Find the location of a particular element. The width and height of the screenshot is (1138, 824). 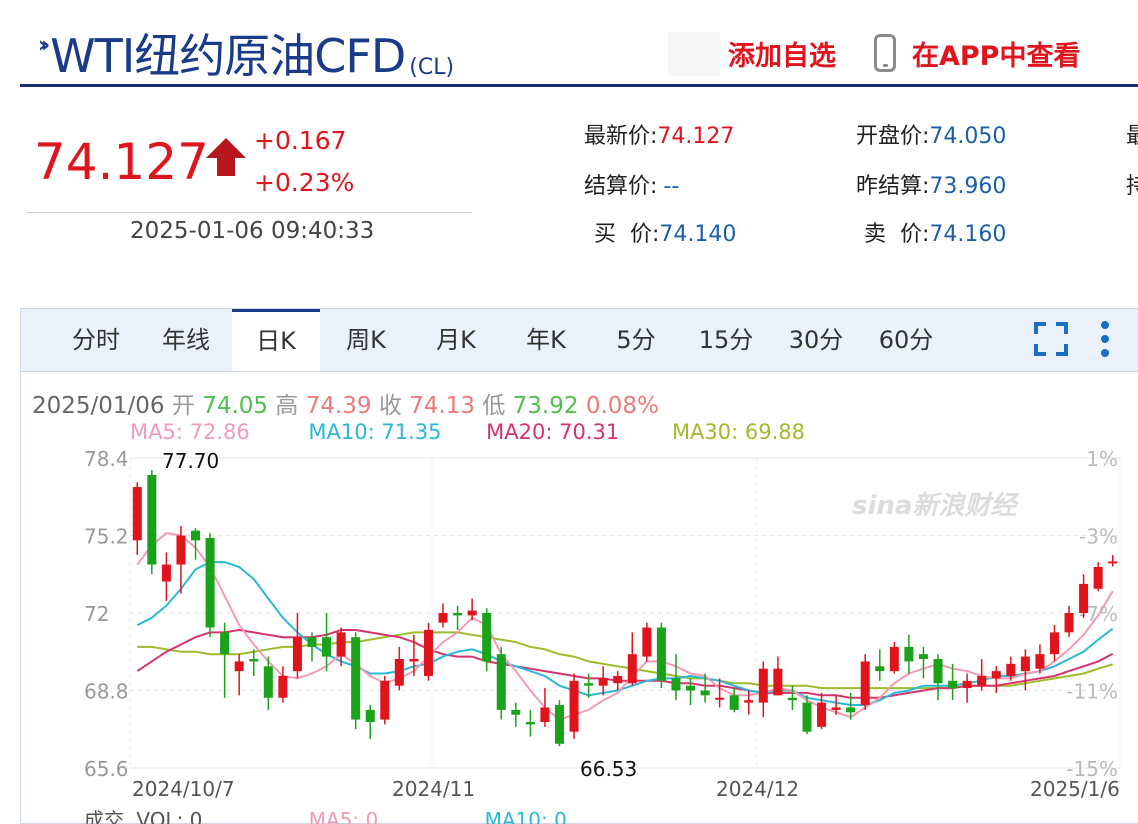

quote-open-value: 74.050 is located at coordinates (968, 136).